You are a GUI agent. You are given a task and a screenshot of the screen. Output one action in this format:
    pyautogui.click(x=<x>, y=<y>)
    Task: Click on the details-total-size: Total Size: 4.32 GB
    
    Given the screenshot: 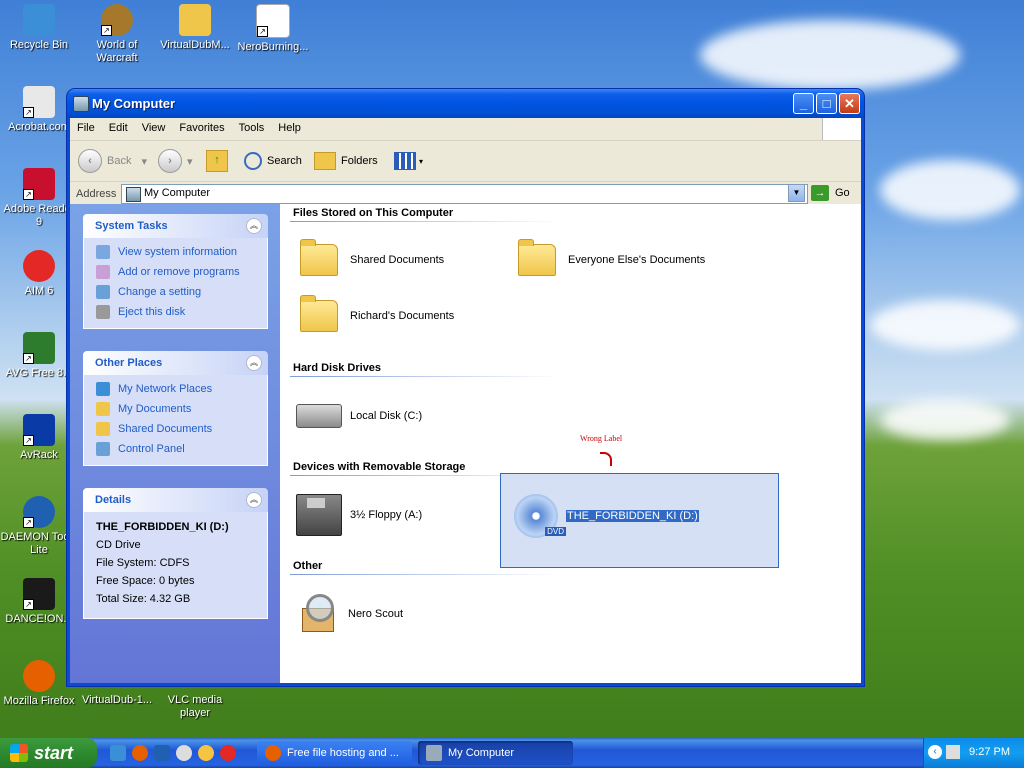 What is the action you would take?
    pyautogui.click(x=143, y=599)
    